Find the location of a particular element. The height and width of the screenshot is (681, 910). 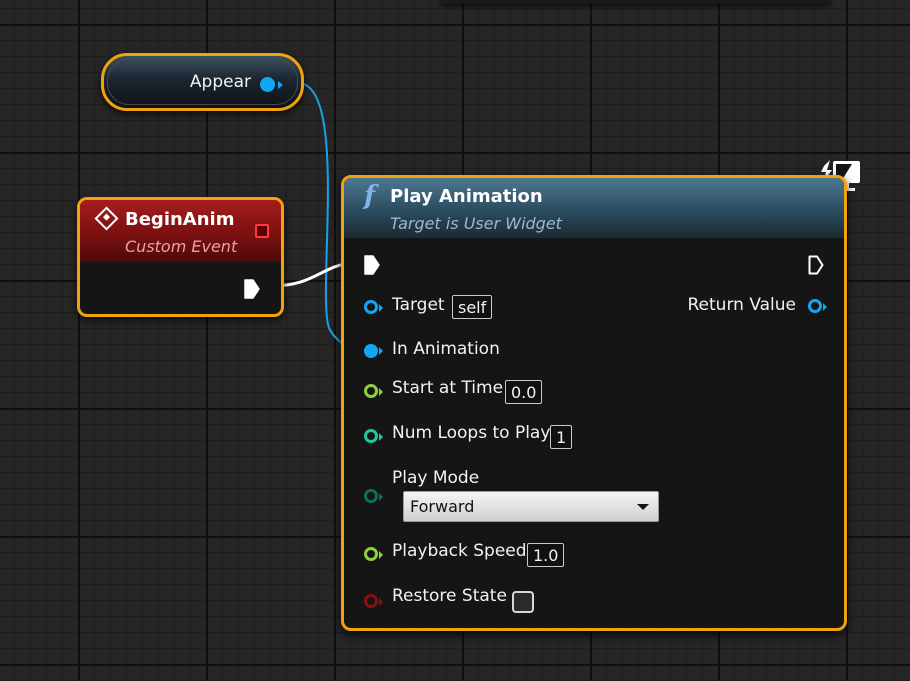

exec-input-pin is located at coordinates (372, 265).